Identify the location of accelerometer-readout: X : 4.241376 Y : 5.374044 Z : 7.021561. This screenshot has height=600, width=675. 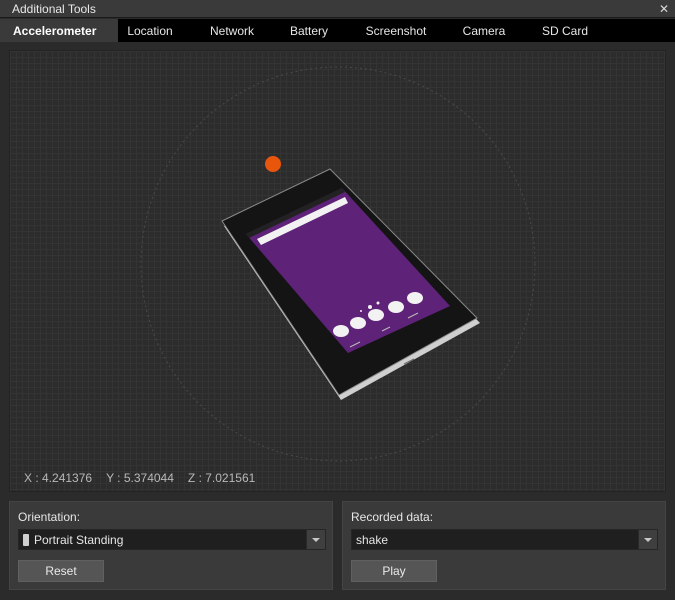
(139, 478).